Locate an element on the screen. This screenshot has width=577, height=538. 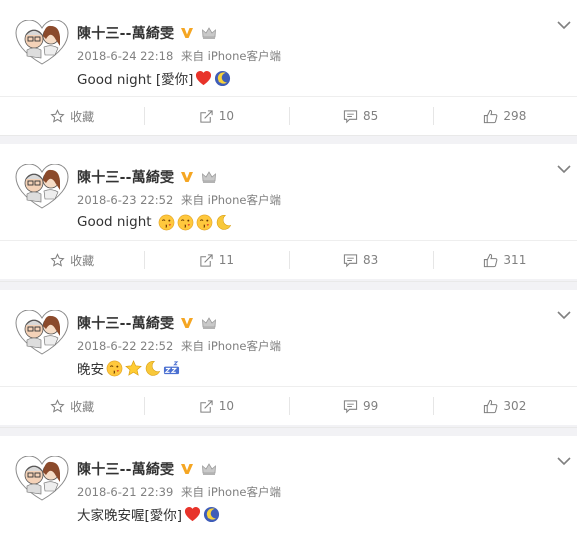
comment-count: 85 is located at coordinates (370, 116).